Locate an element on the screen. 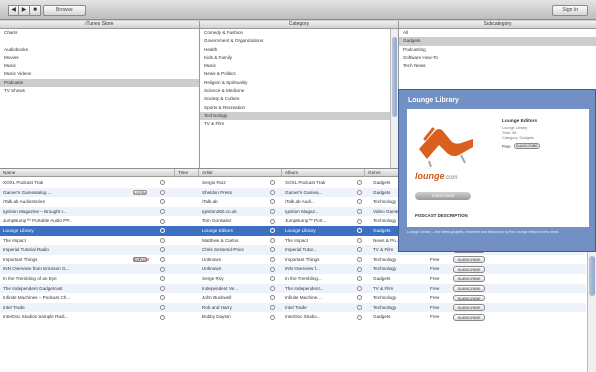 This screenshot has width=596, height=372. browser-item: Technology is located at coordinates (299, 116).